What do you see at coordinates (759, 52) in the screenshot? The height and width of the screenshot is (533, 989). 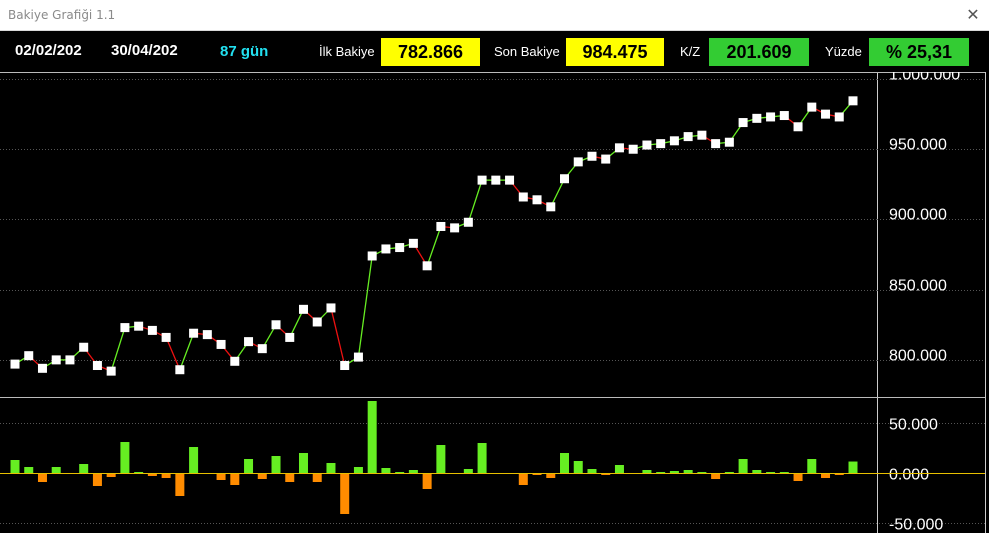 I see `profit-loss-value: 201.609` at bounding box center [759, 52].